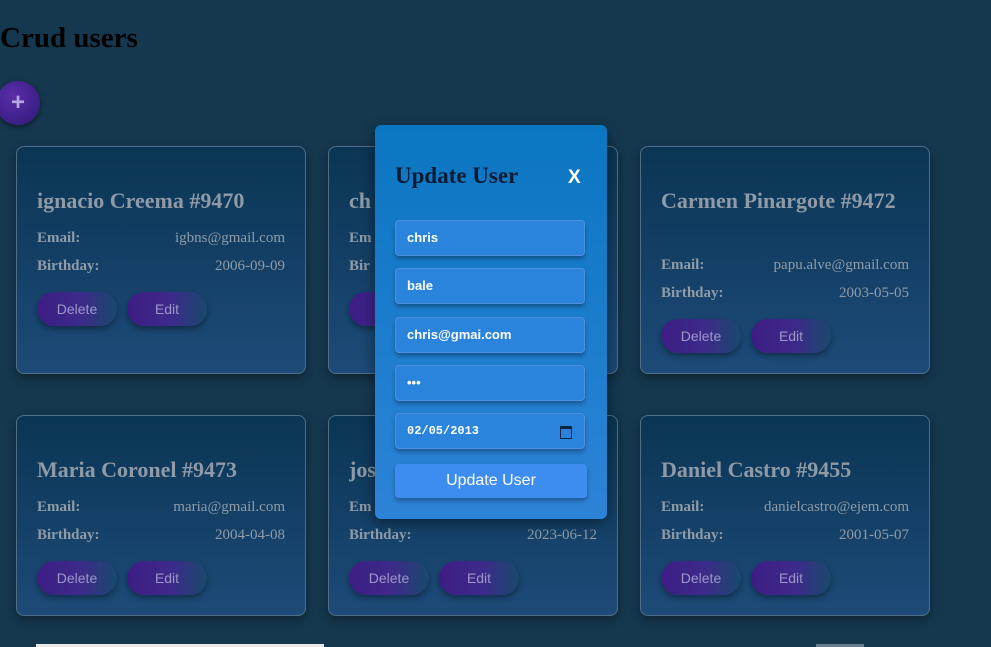 The image size is (991, 647). What do you see at coordinates (874, 293) in the screenshot?
I see `user-birthday: 2003-05-05` at bounding box center [874, 293].